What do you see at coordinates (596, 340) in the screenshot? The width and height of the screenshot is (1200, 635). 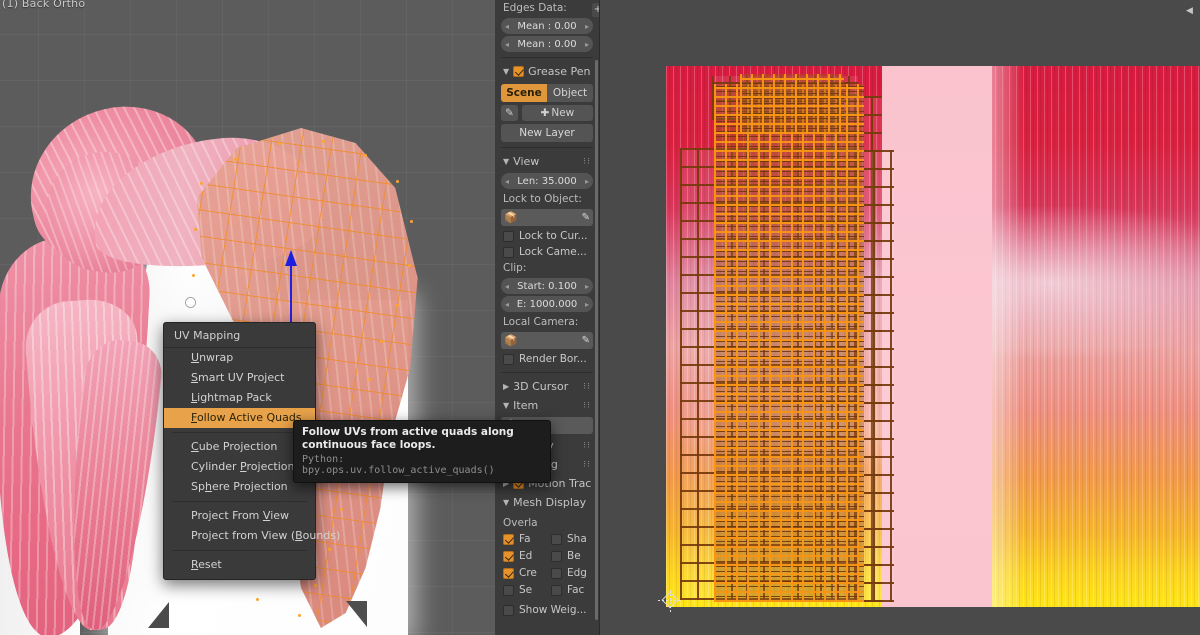 I see `sidebar-scrollbar` at bounding box center [596, 340].